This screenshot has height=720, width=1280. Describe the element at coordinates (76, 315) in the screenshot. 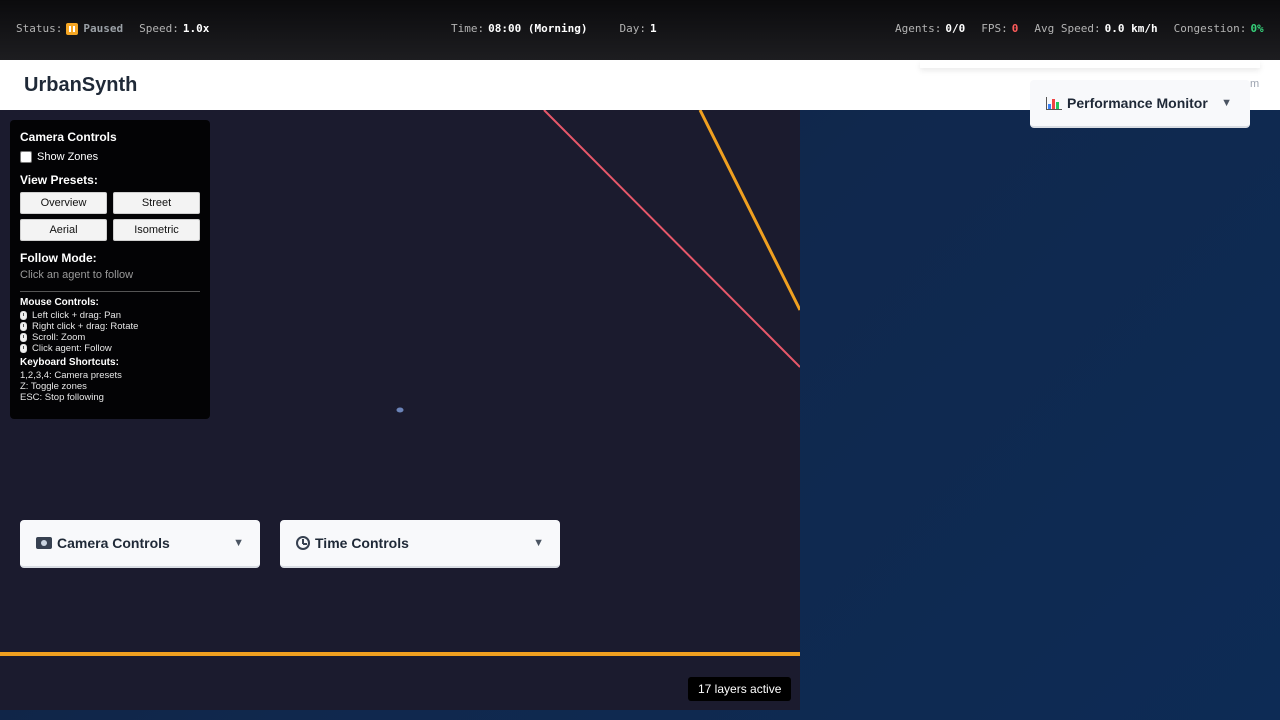

I see `mouse-control-text: Left click + drag: Pan` at that location.